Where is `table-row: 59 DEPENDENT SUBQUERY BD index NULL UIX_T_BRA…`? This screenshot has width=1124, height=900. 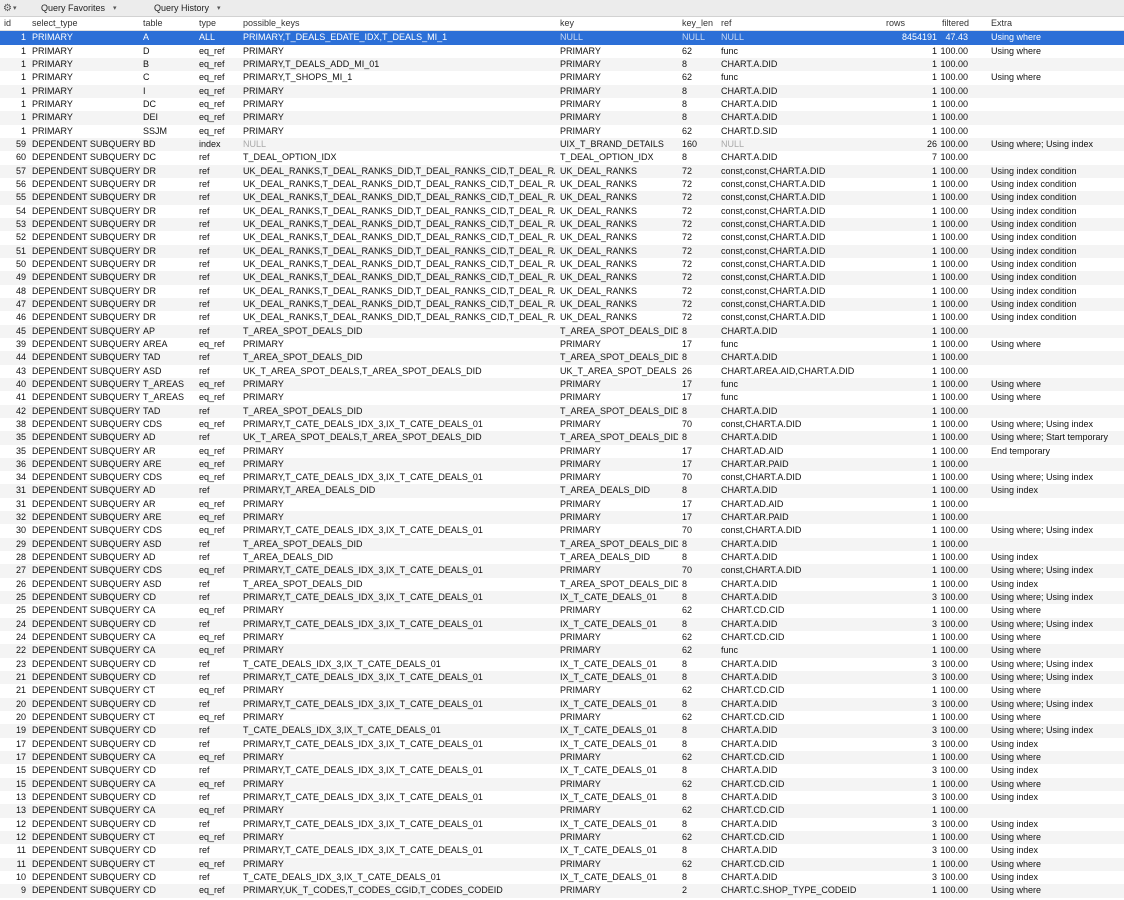
table-row: 59 DEPENDENT SUBQUERY BD index NULL UIX_T_BRA… is located at coordinates (562, 144).